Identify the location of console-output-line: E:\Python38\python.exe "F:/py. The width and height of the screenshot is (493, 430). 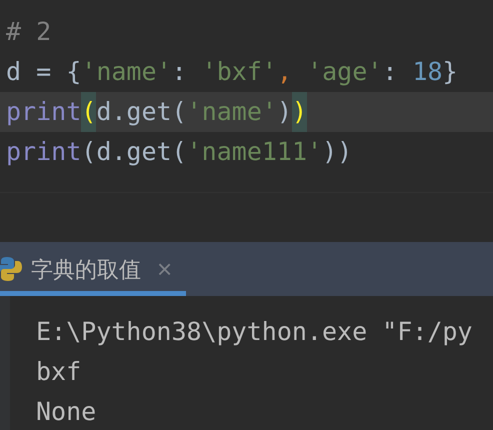
(254, 332).